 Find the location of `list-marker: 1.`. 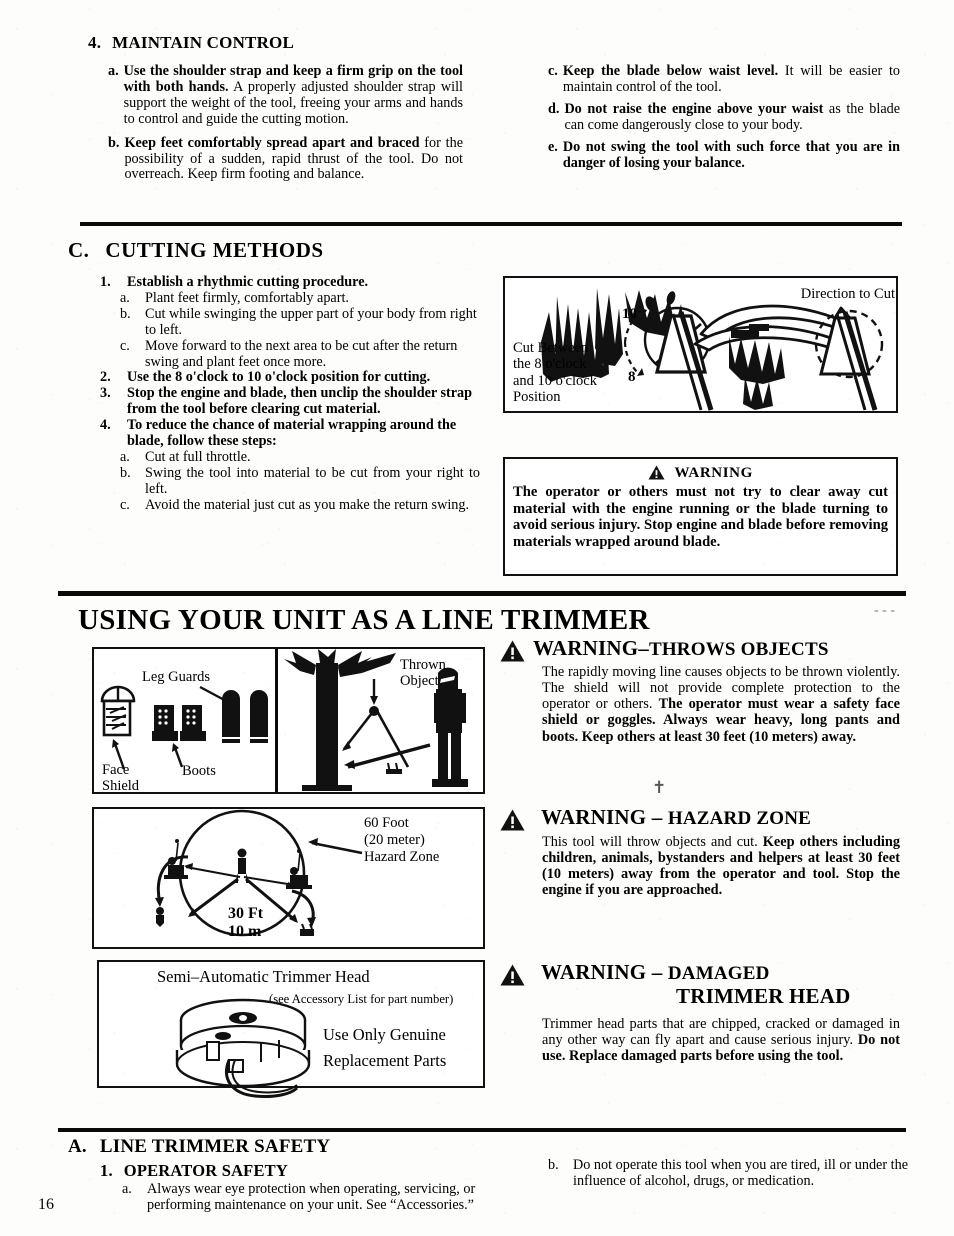

list-marker: 1. is located at coordinates (105, 282).